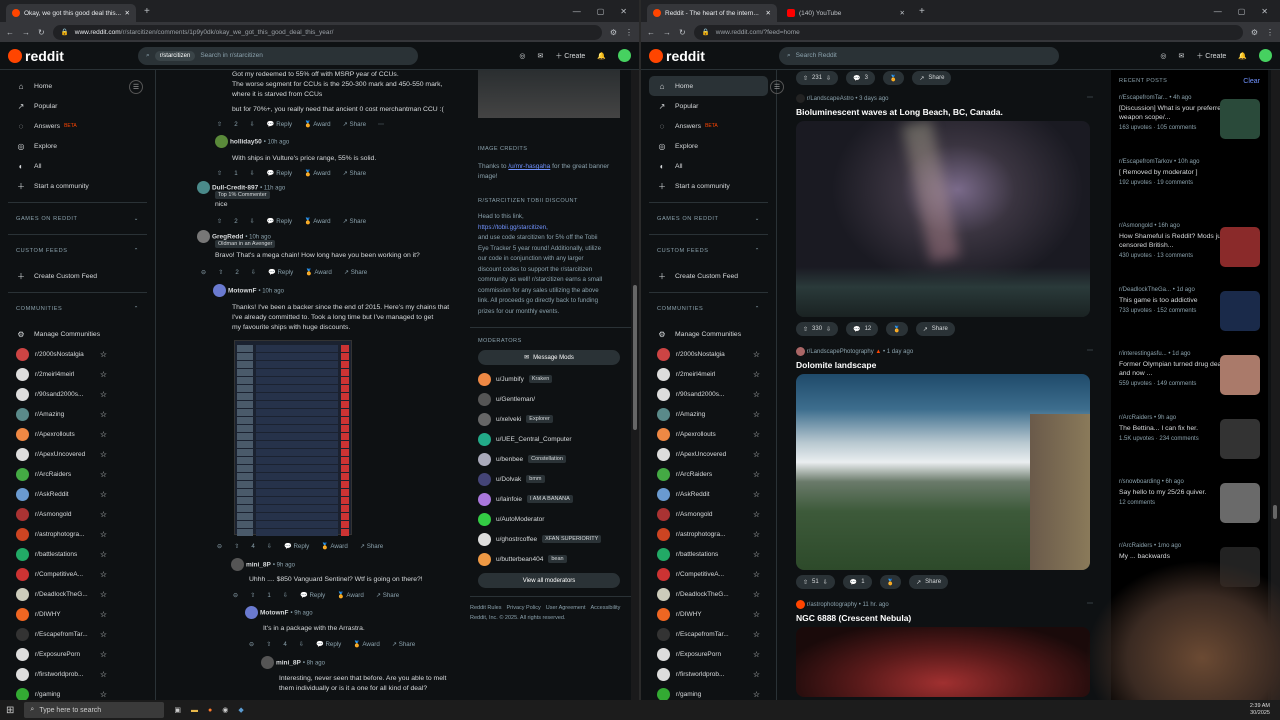  Describe the element at coordinates (242, 290) in the screenshot. I see `comment-author: MotownF` at that location.